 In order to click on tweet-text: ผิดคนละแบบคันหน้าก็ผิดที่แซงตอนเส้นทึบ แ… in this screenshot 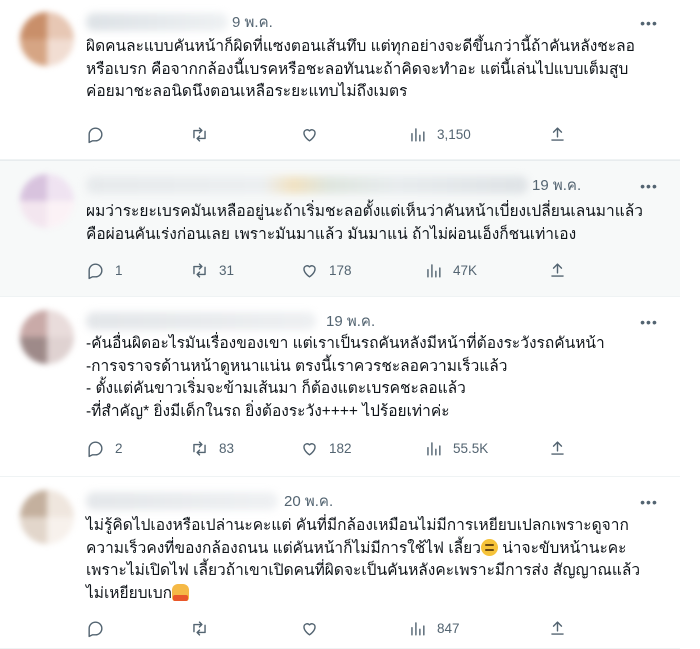, I will do `click(376, 70)`.